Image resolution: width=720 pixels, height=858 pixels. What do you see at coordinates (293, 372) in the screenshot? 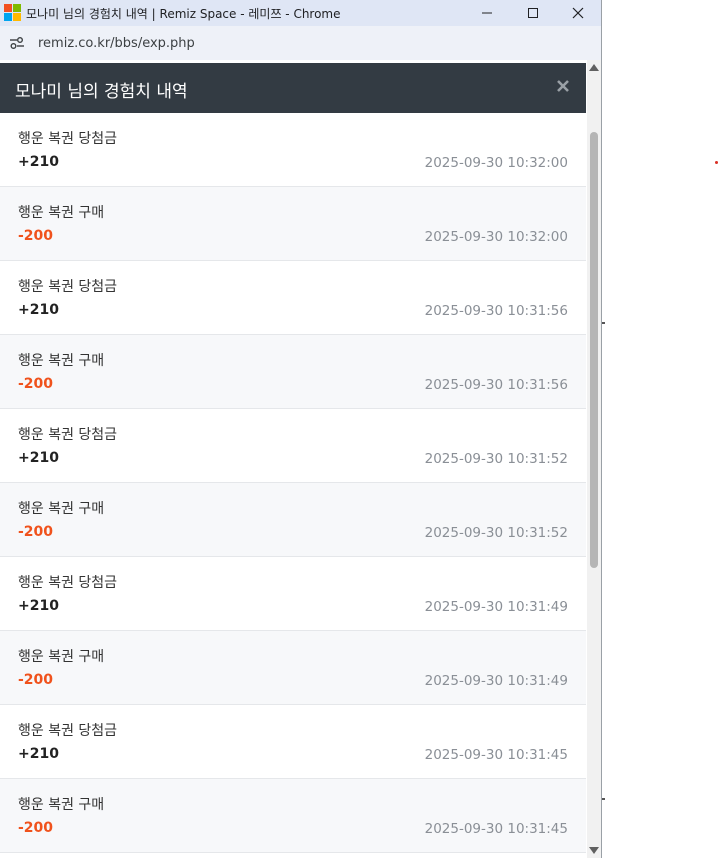
I see `list-item: 행운 복권 구매 -200 2025-09-30 10:31:56` at bounding box center [293, 372].